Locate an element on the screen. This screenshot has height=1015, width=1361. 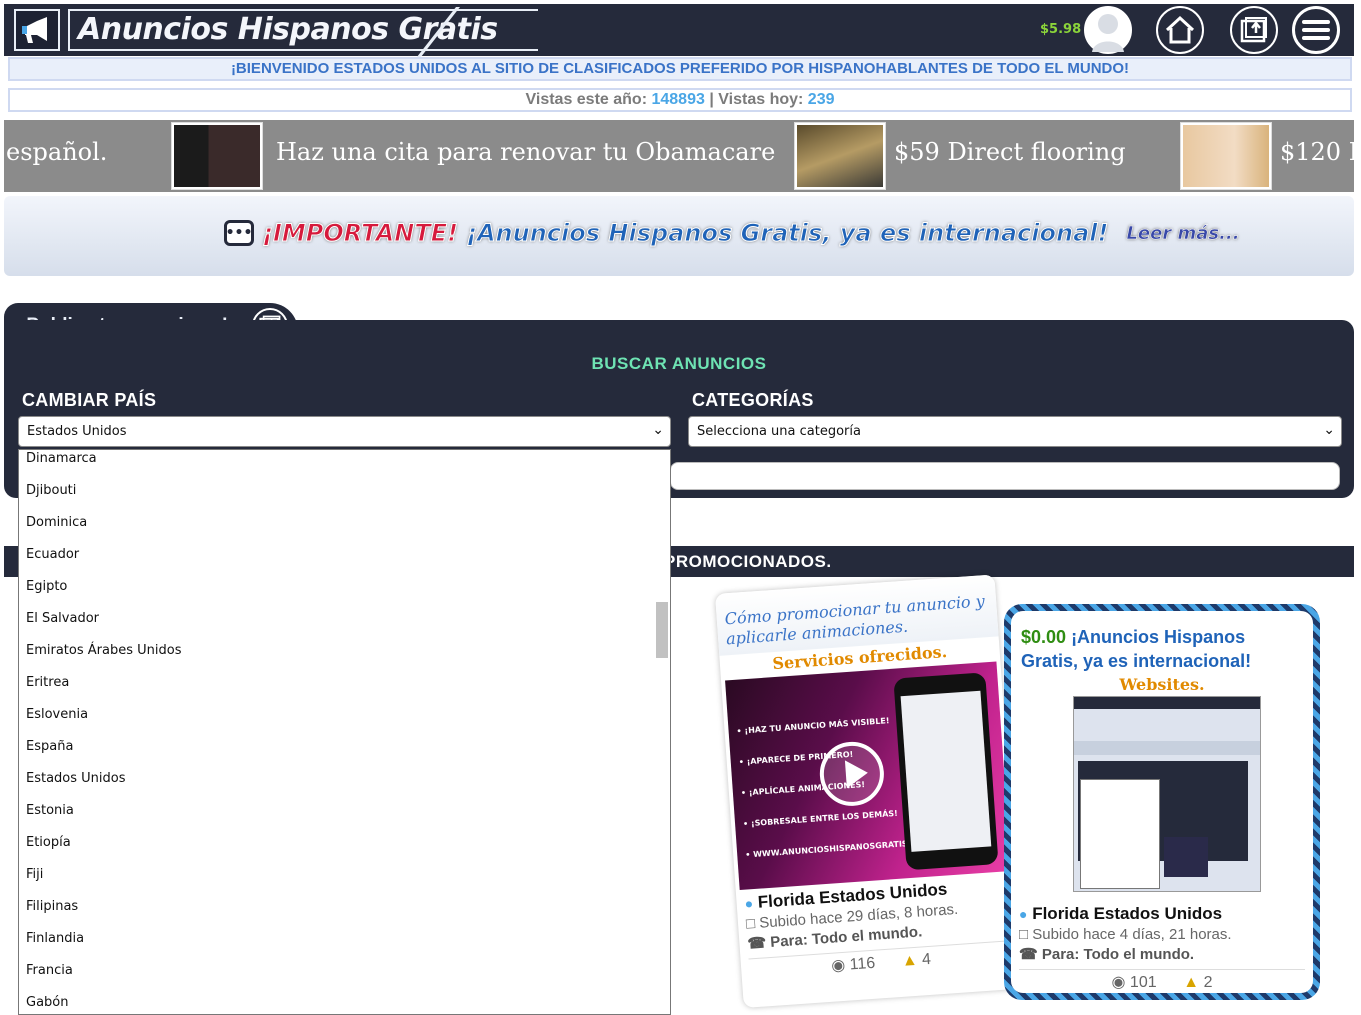
ad-category: Websites. is located at coordinates (1162, 684).